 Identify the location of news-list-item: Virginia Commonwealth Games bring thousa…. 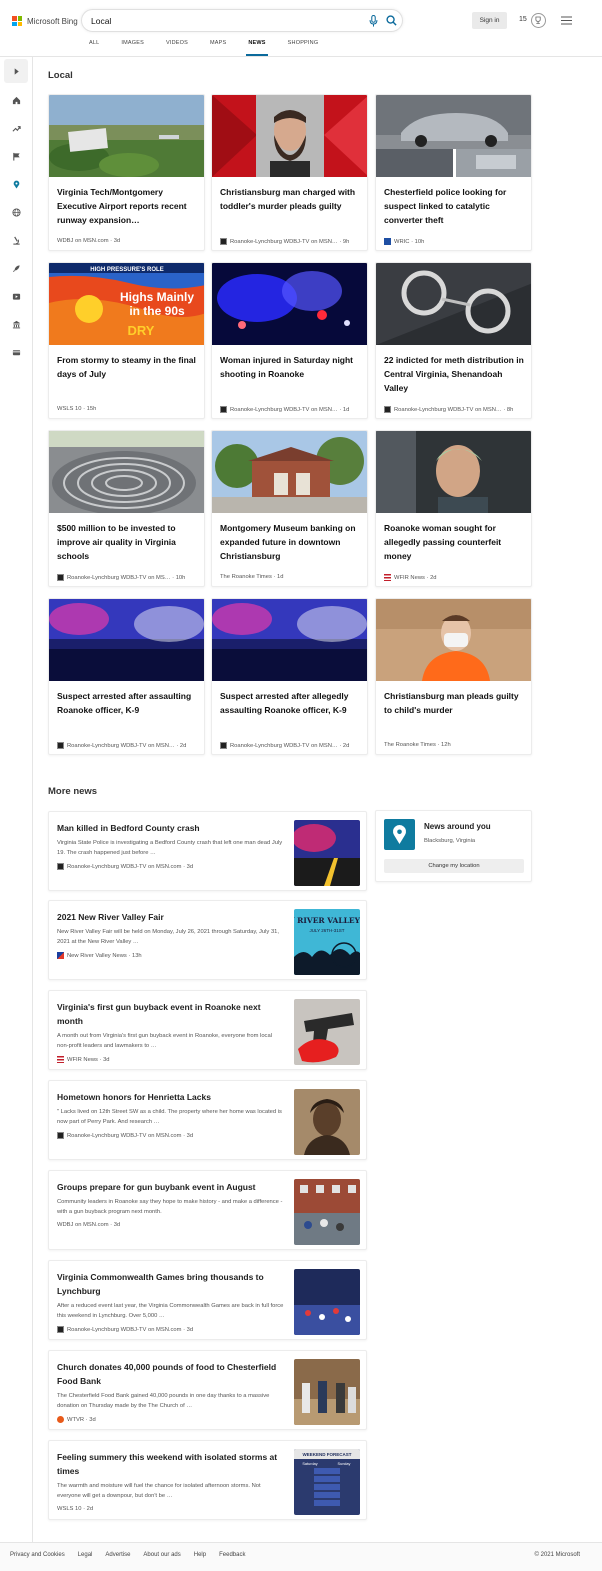
(207, 1300).